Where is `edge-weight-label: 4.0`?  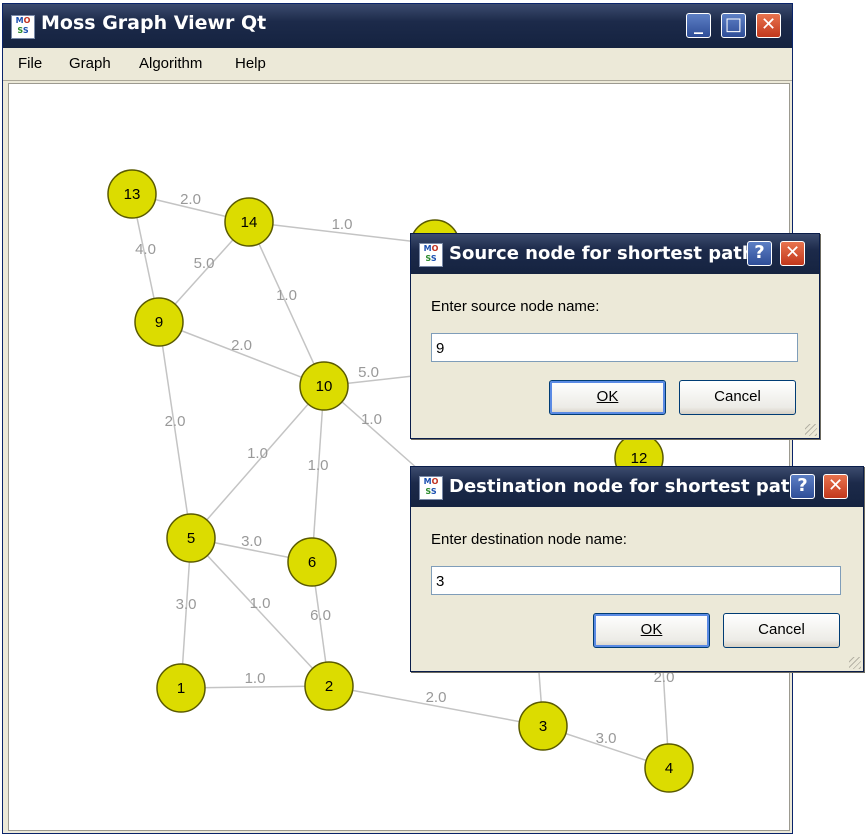 edge-weight-label: 4.0 is located at coordinates (145, 249).